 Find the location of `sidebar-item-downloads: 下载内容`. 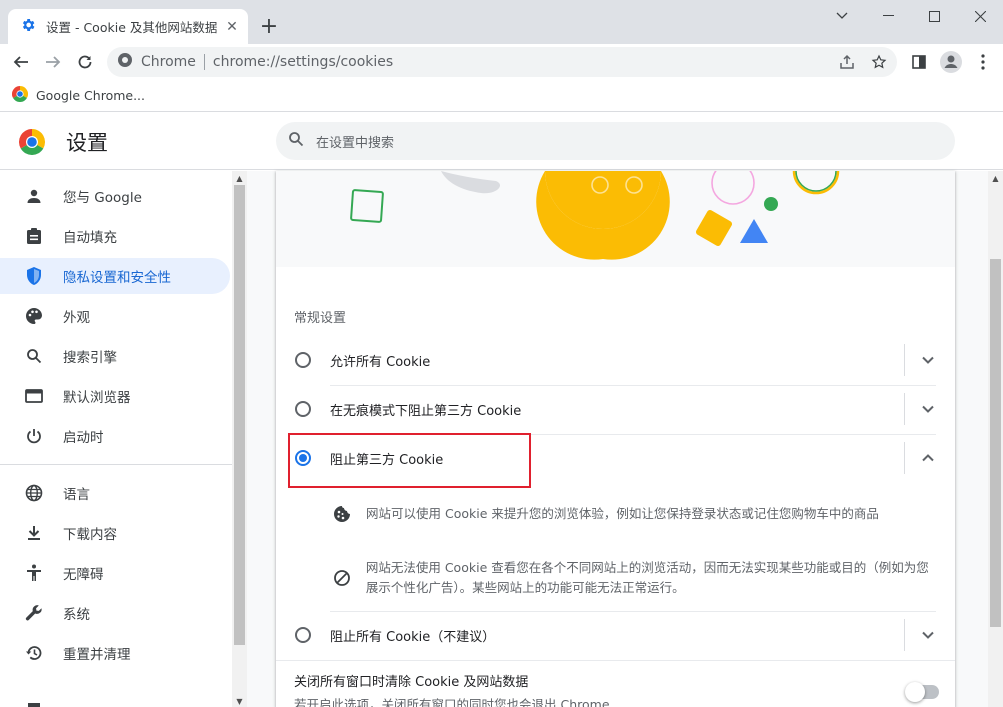

sidebar-item-downloads: 下载内容 is located at coordinates (115, 533).